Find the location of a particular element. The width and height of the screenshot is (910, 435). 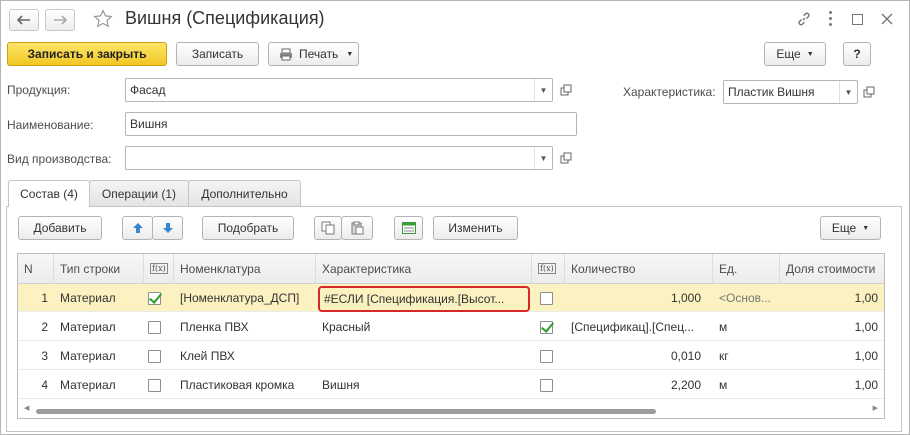

column-header-characteristic: Характеристика is located at coordinates (424, 269).